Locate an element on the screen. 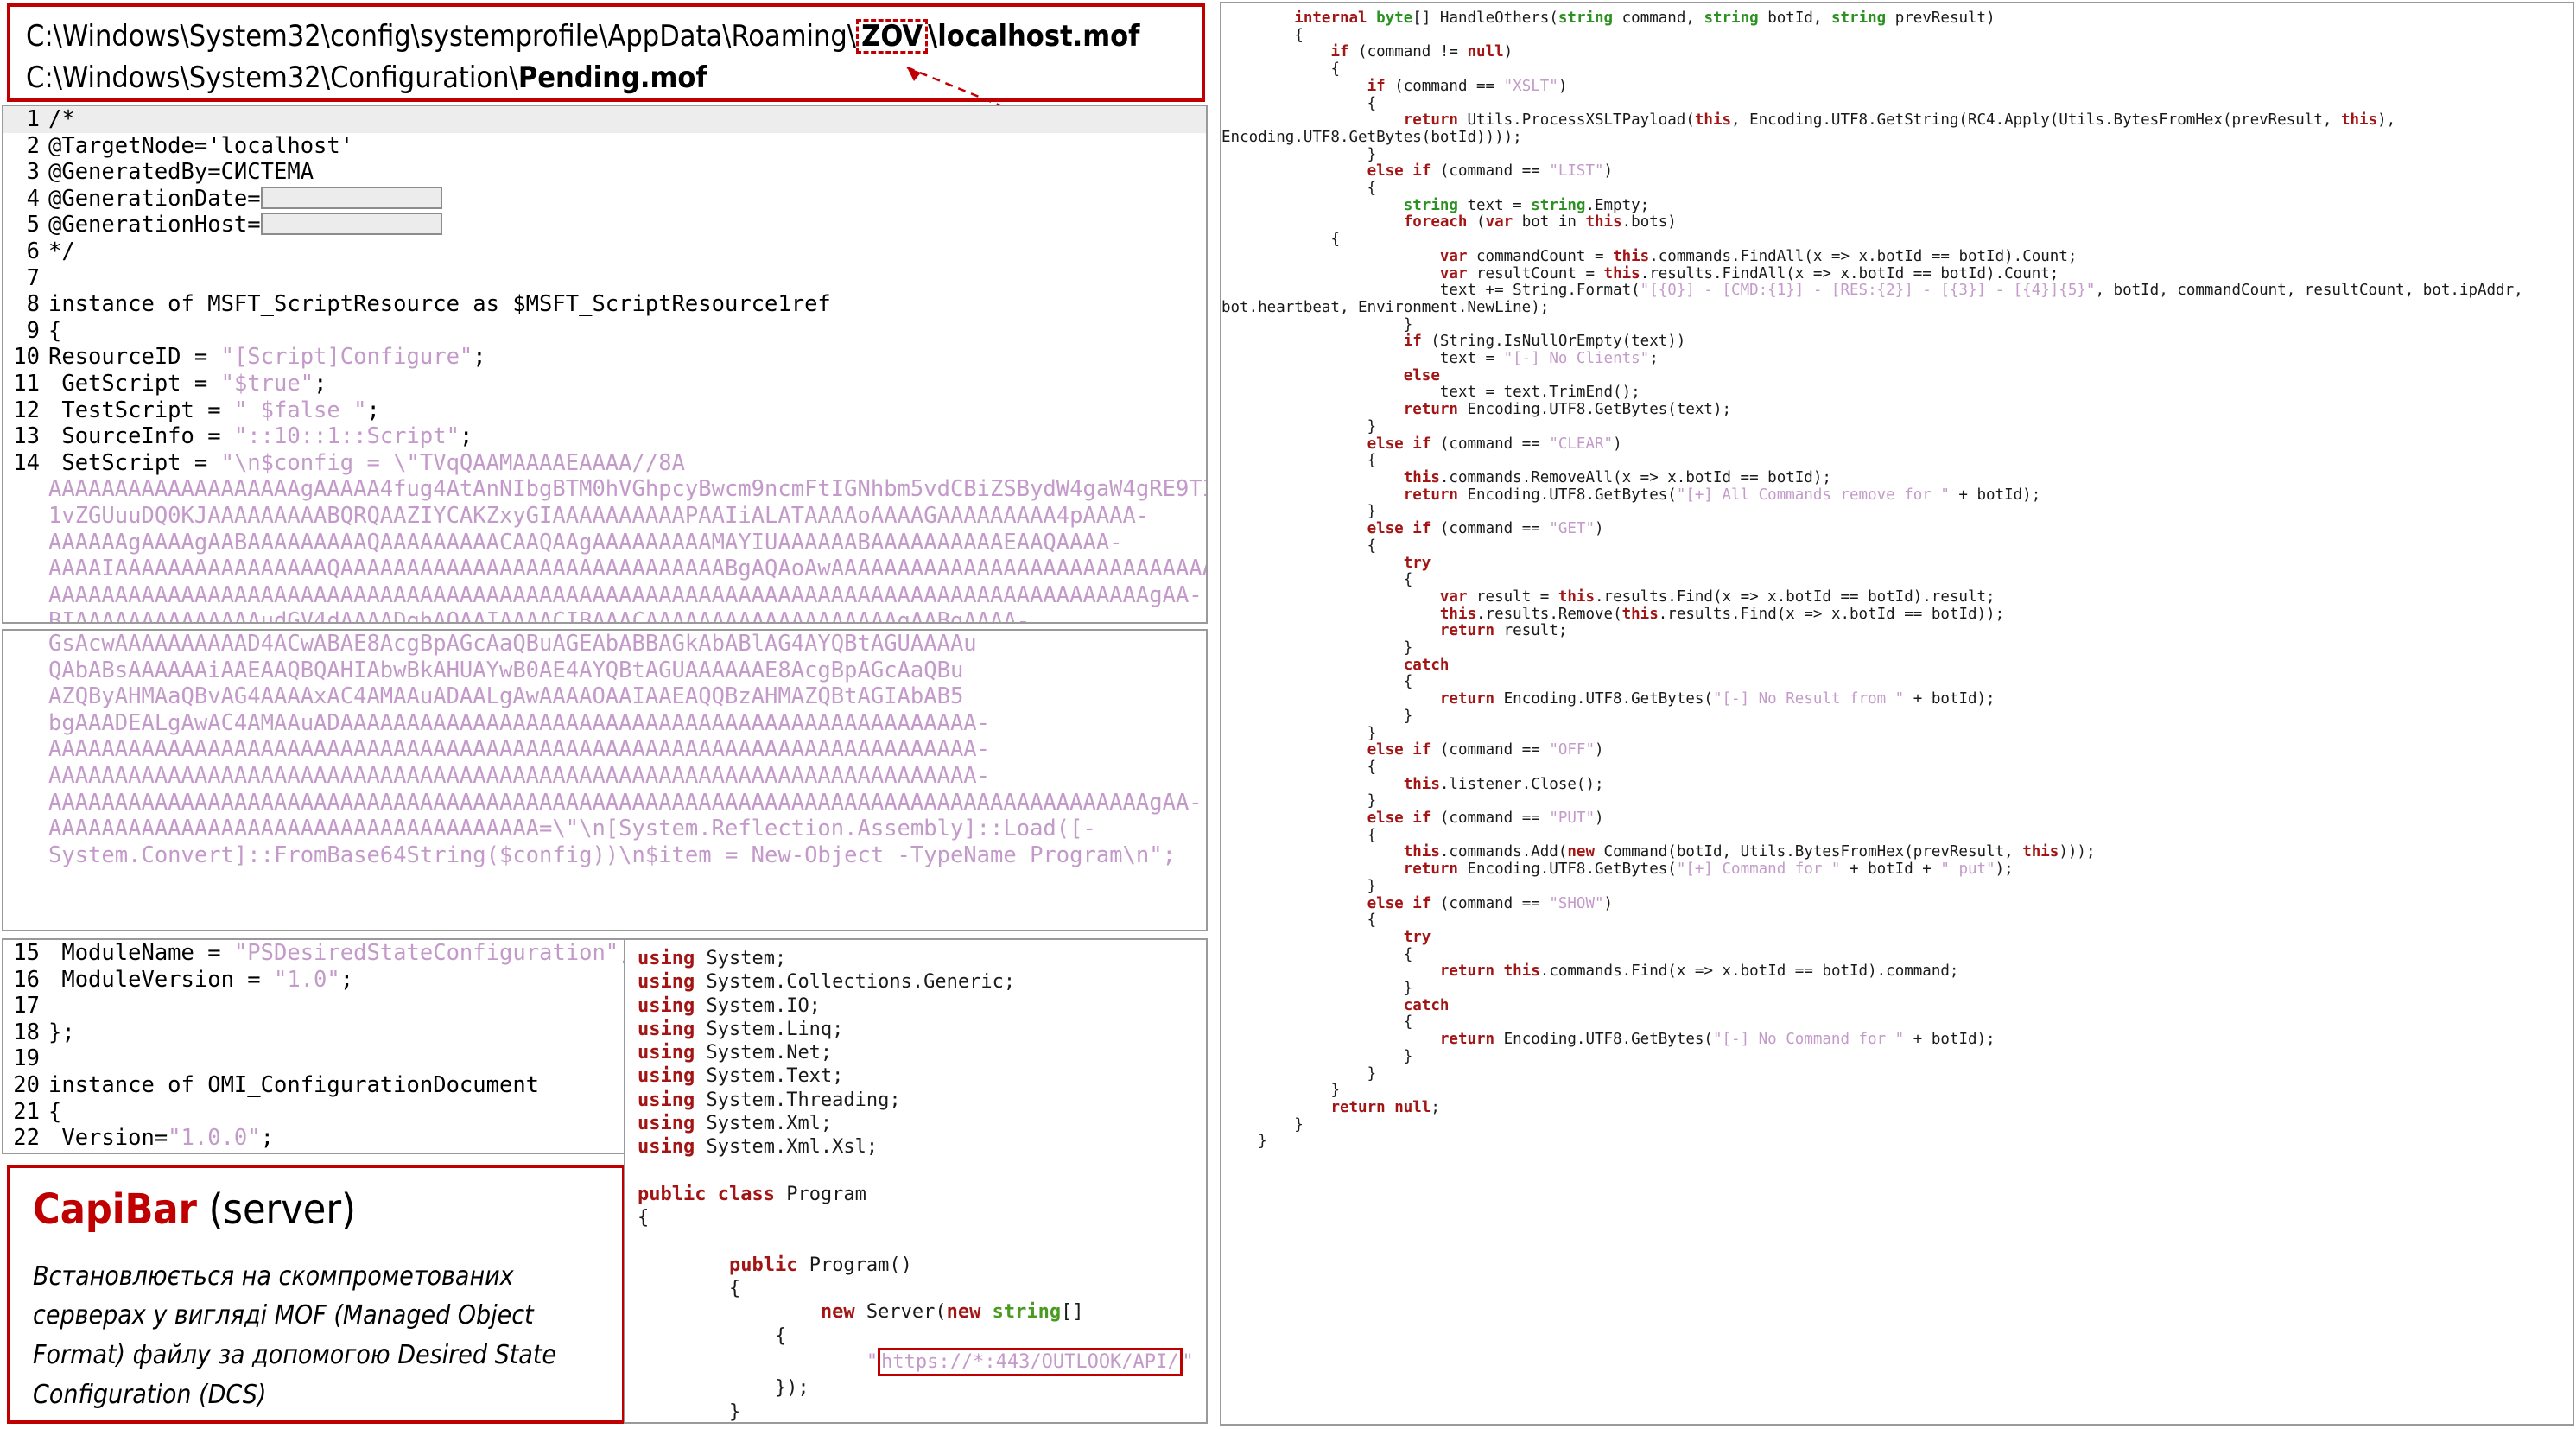 The image size is (2576, 1429). code-line: text = "[-] No Clients"; is located at coordinates (1440, 359).